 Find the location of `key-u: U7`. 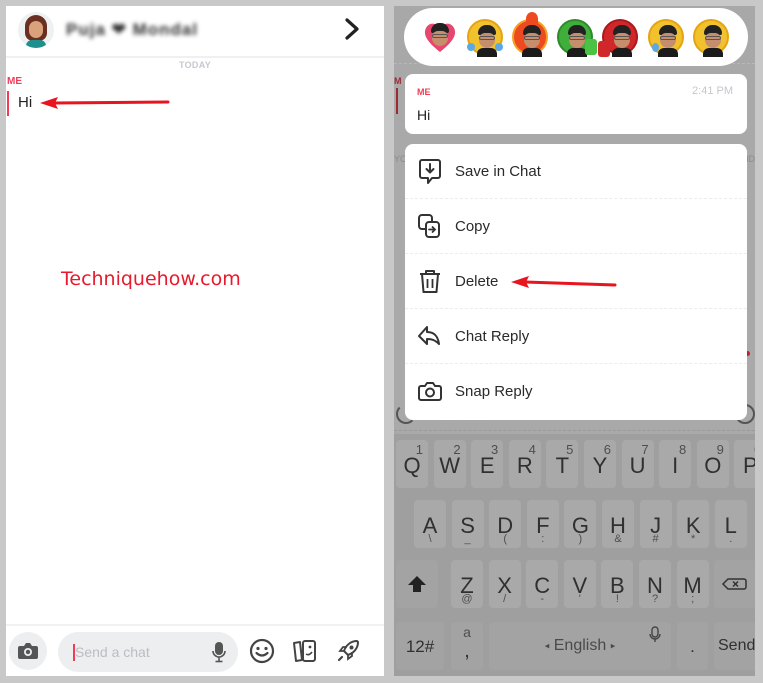

key-u: U7 is located at coordinates (637, 464).